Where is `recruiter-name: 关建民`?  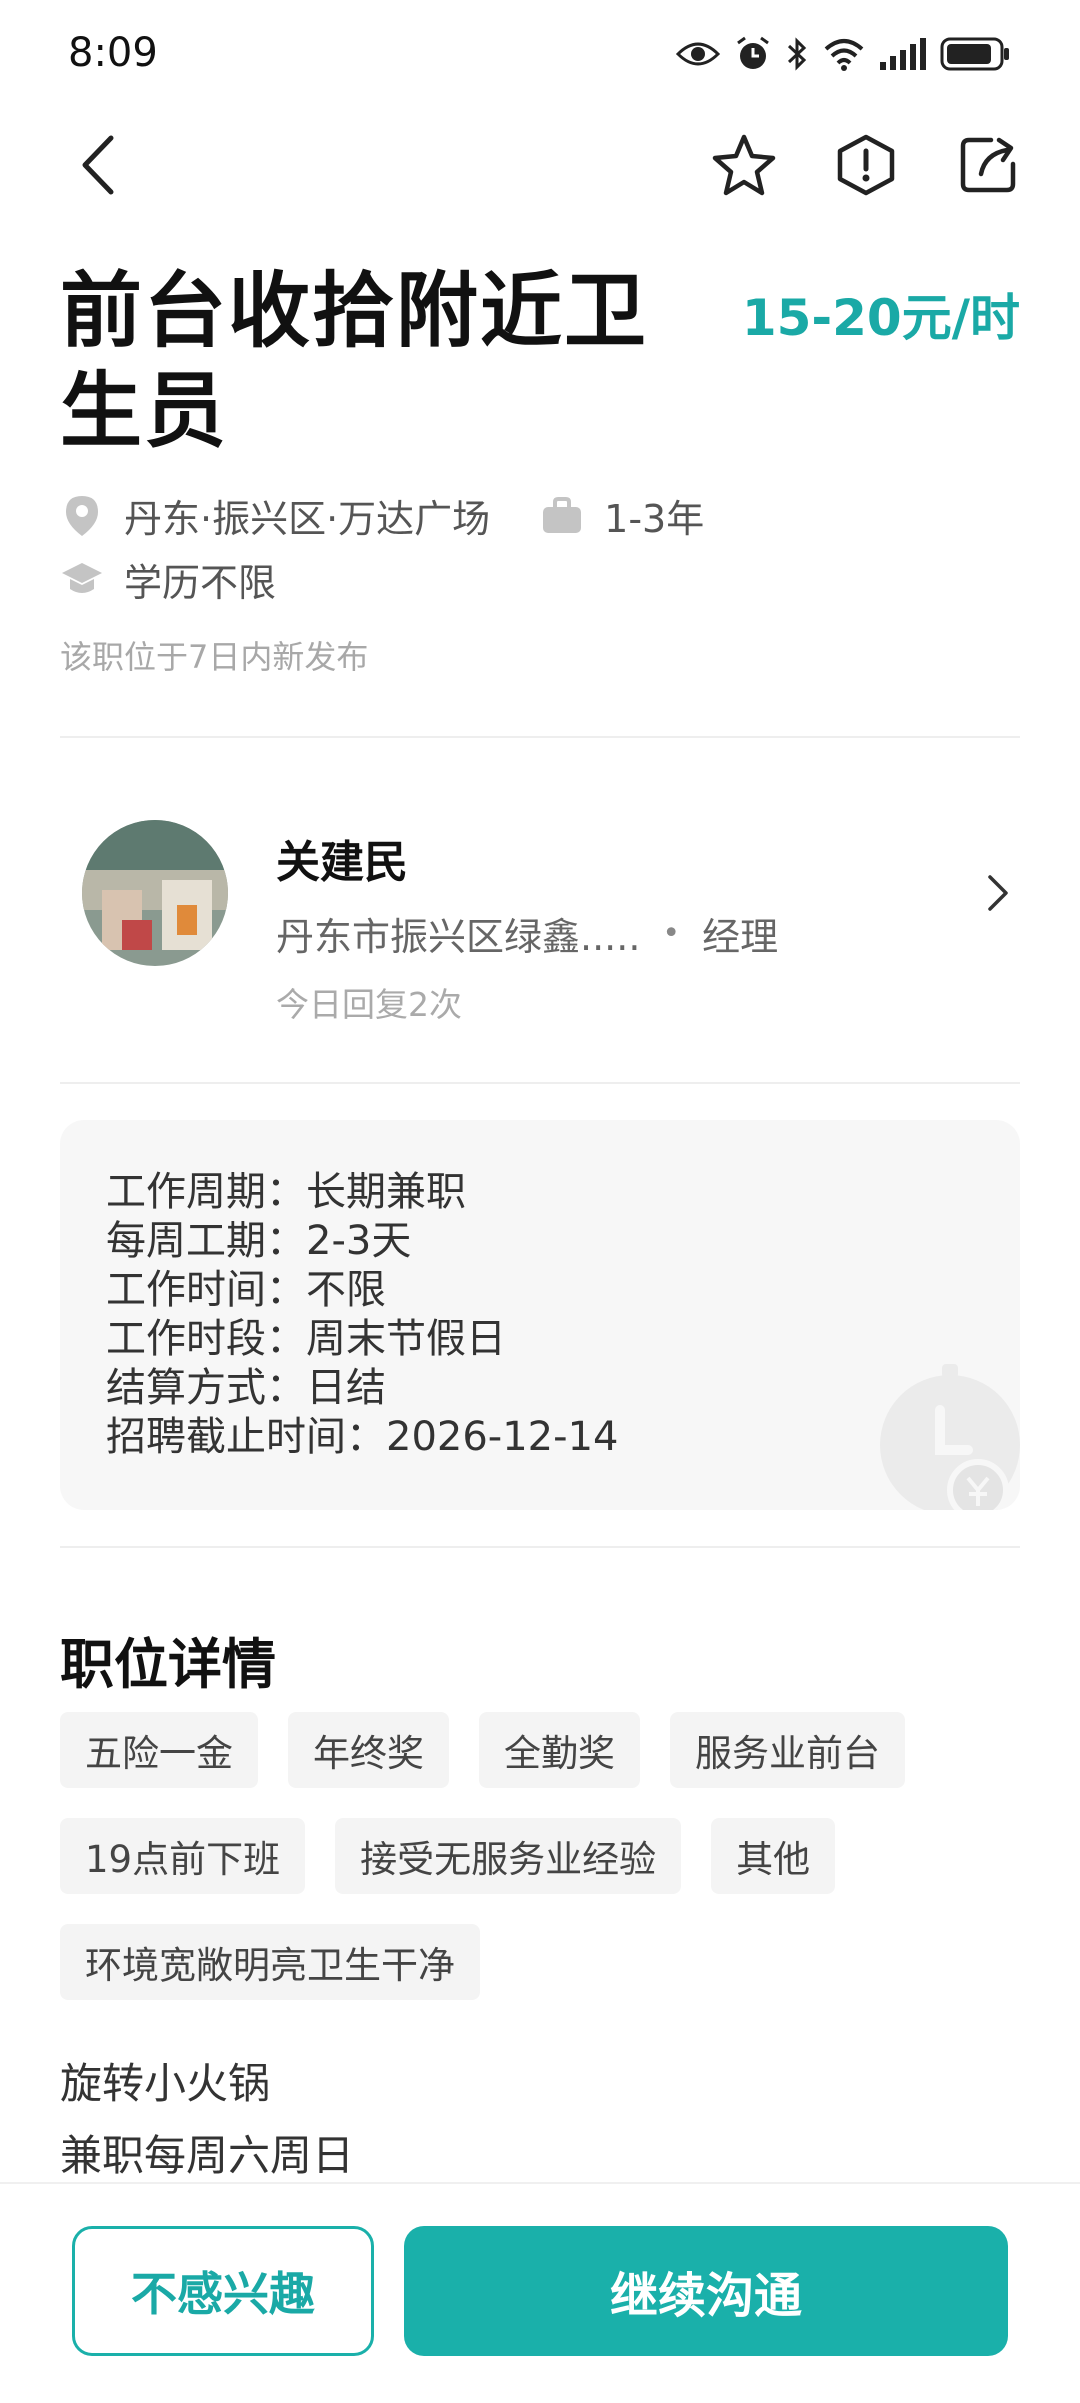 recruiter-name: 关建民 is located at coordinates (342, 862).